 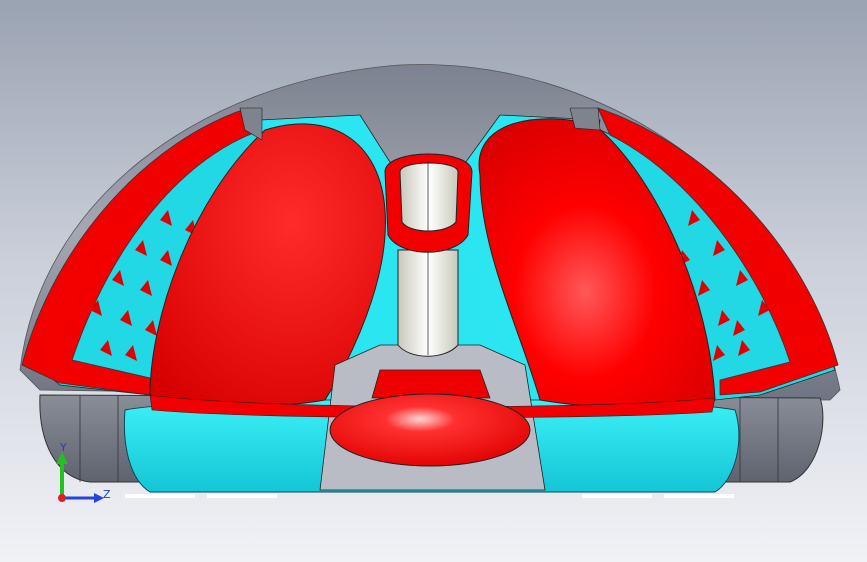 What do you see at coordinates (63, 447) in the screenshot?
I see `y-axis-label: Y` at bounding box center [63, 447].